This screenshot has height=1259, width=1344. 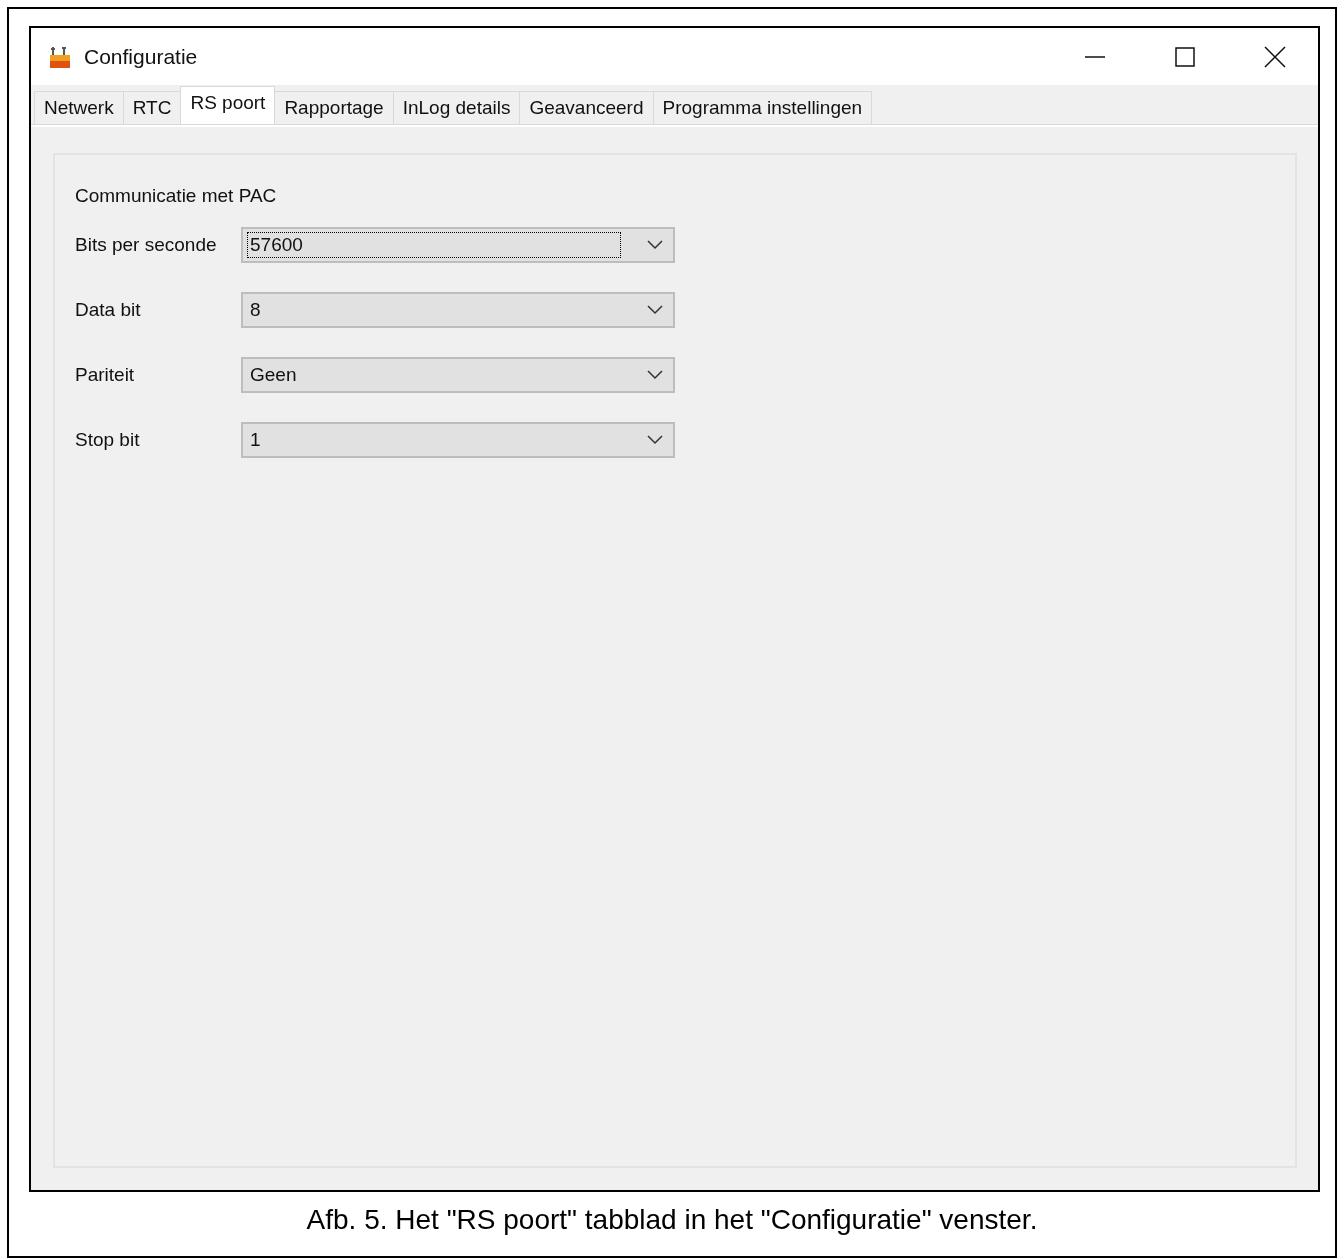 I want to click on tab: Programma instellingen, so click(x=762, y=107).